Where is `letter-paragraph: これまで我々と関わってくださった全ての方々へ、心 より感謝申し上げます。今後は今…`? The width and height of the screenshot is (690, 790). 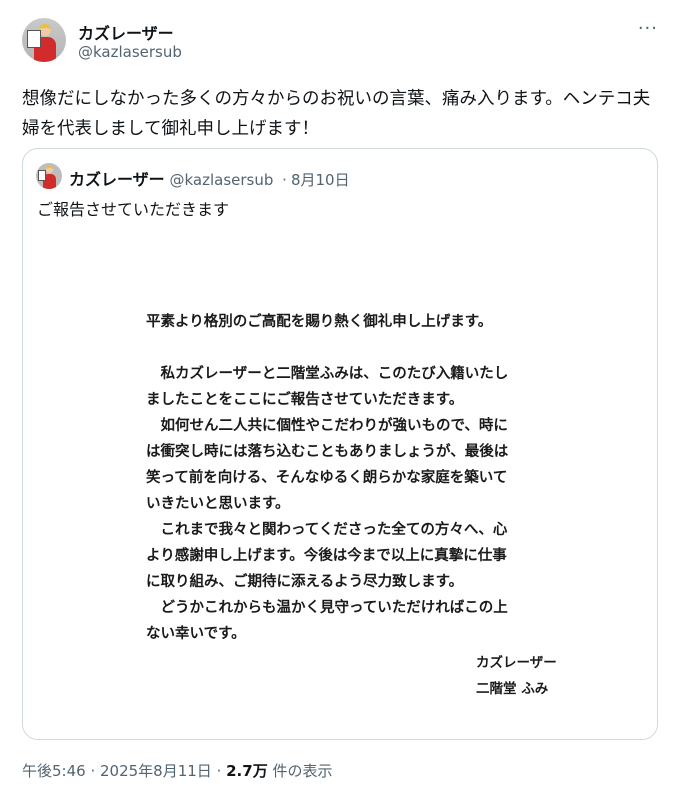
letter-paragraph: これまで我々と関わってくださった全ての方々へ、心 より感謝申し上げます。今後は今… is located at coordinates (327, 555).